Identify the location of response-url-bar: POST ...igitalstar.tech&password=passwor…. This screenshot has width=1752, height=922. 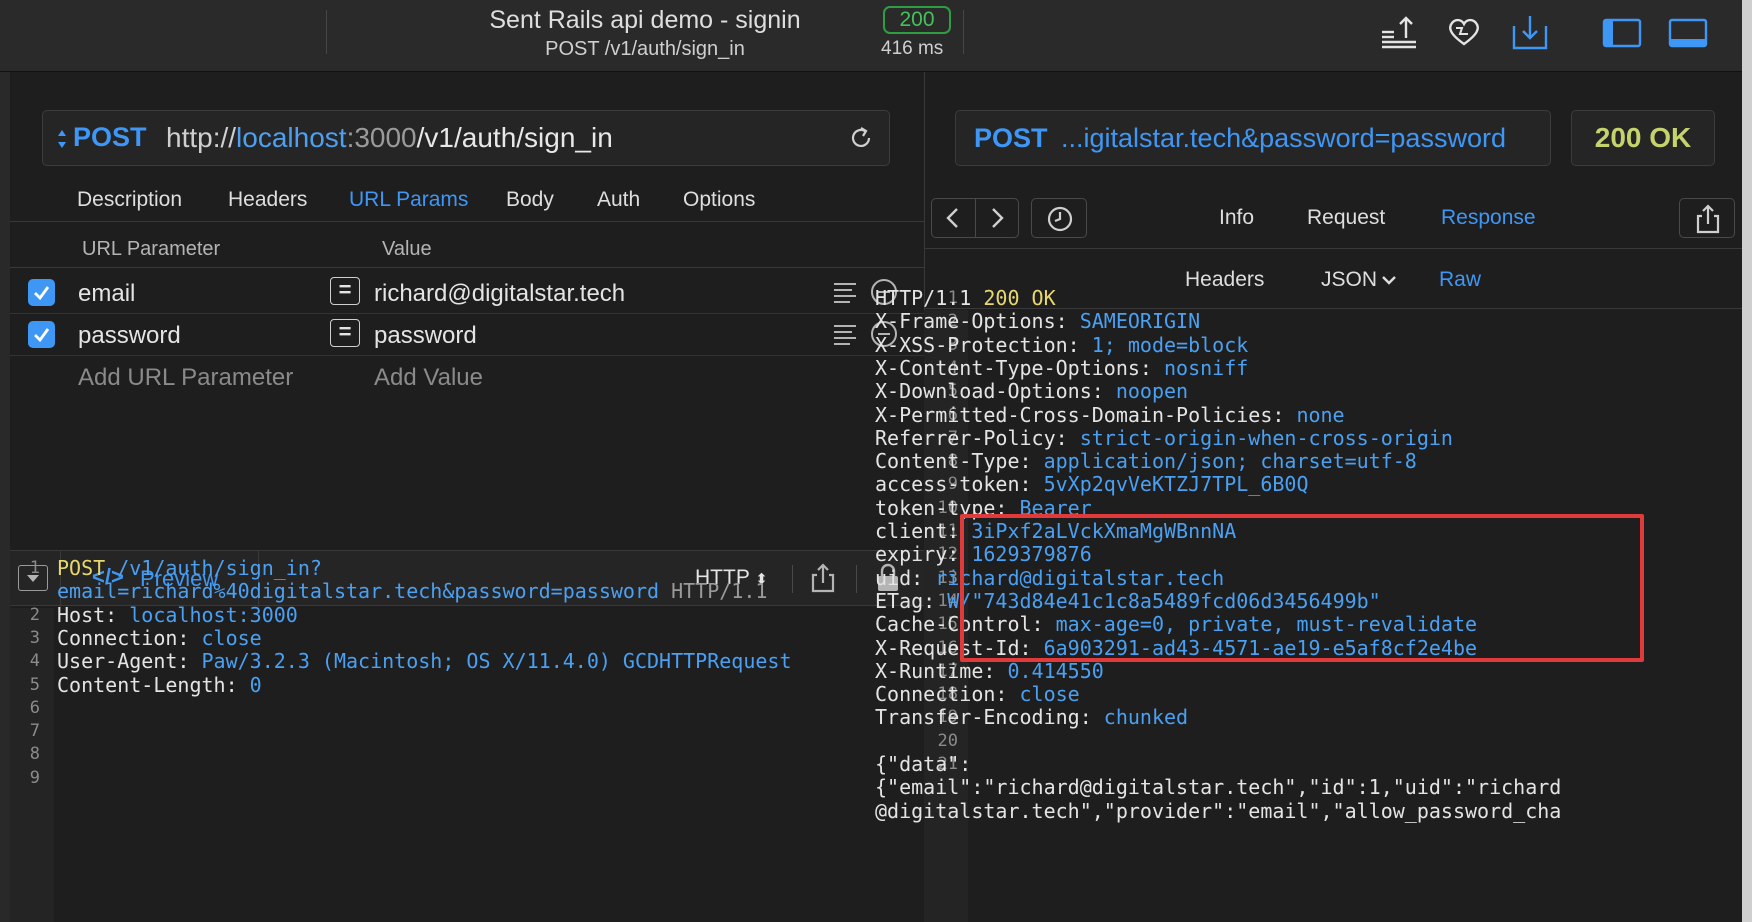
(1253, 138).